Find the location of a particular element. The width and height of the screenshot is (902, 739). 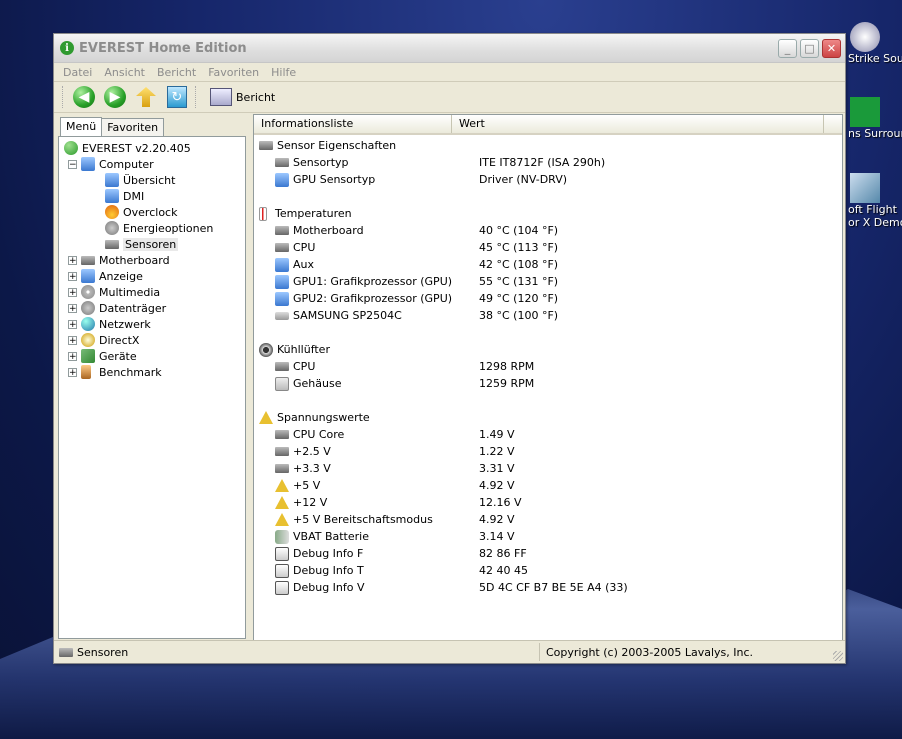

surround-icon is located at coordinates (865, 112).